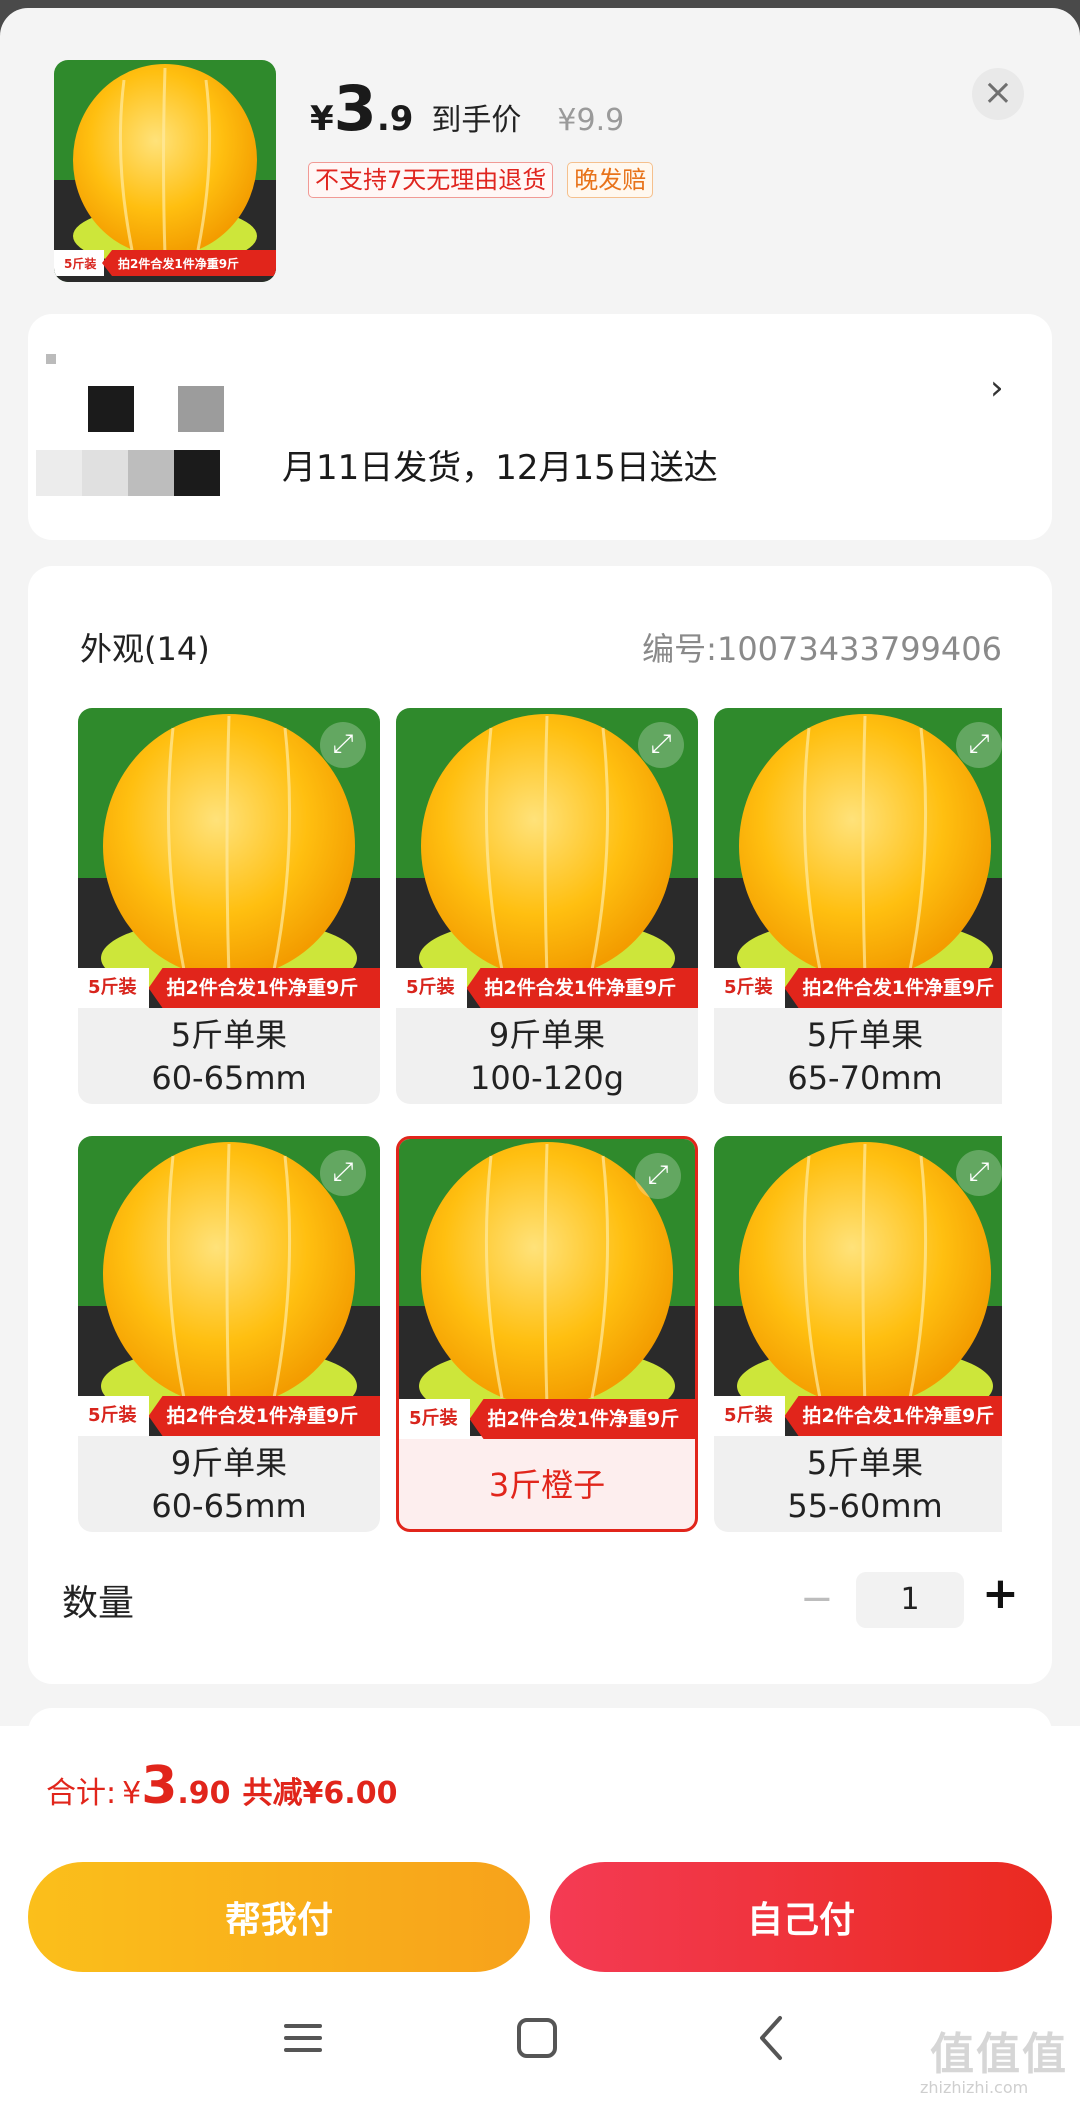 The width and height of the screenshot is (1080, 2104). I want to click on option-tile: ⤢ 5斤装 拍2件合发1件净重9斤 5斤单果 65-70mm, so click(858, 906).